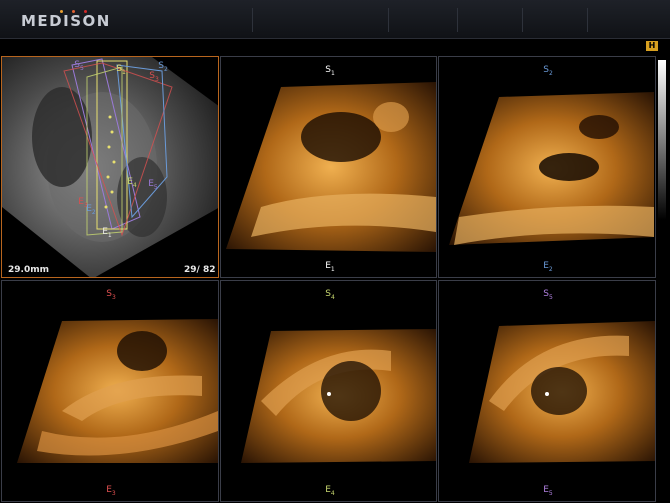 The height and width of the screenshot is (503, 670). I want to click on slice-label: S5, so click(79, 66).